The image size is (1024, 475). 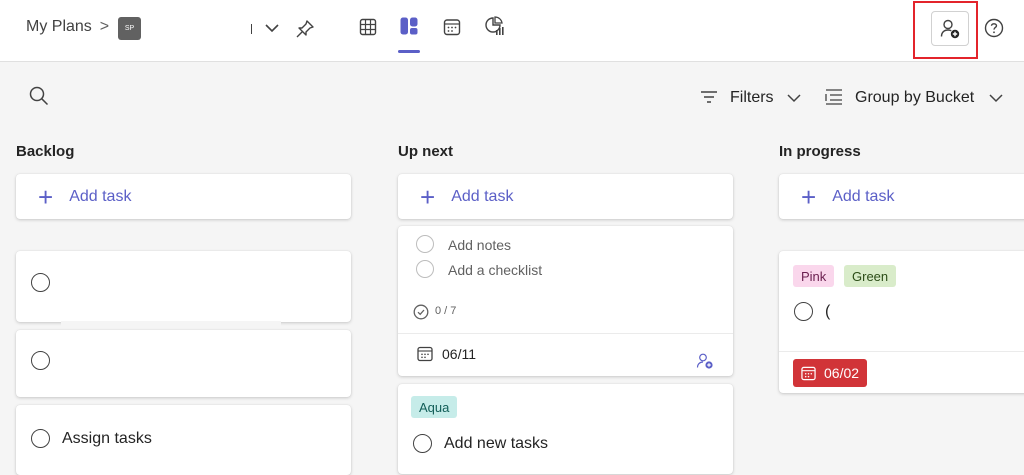 I want to click on bucket-title-in-progress: In progress, so click(x=820, y=151).